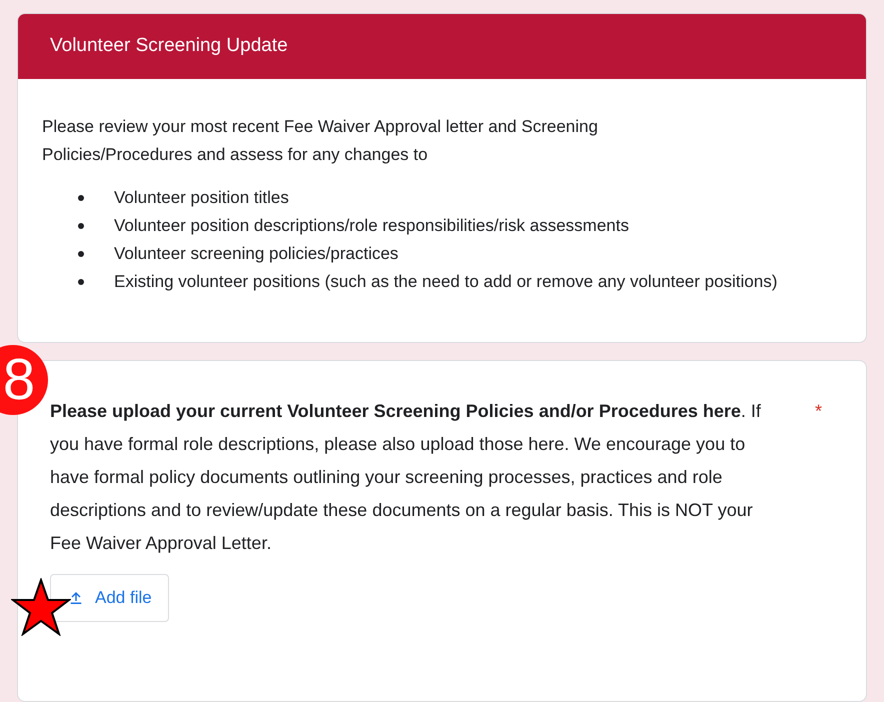  I want to click on bullet-text: Volunteer position titles, so click(202, 198).